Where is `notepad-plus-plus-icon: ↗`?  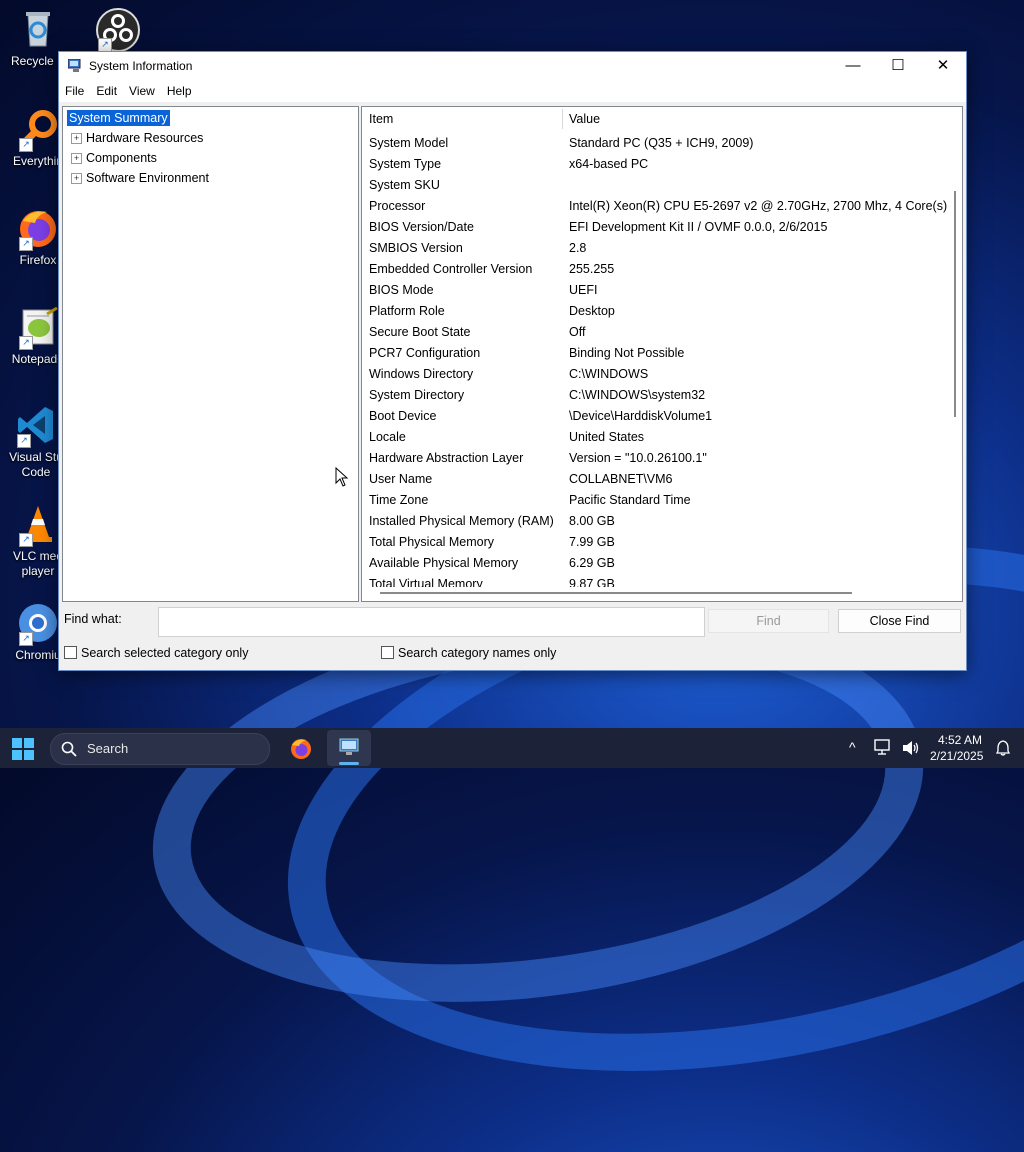
notepad-plus-plus-icon: ↗ is located at coordinates (38, 328).